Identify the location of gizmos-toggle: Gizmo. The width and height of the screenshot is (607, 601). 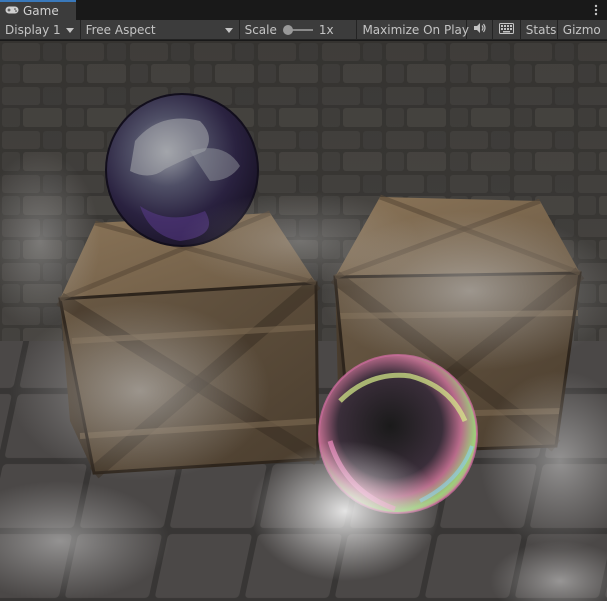
(582, 30).